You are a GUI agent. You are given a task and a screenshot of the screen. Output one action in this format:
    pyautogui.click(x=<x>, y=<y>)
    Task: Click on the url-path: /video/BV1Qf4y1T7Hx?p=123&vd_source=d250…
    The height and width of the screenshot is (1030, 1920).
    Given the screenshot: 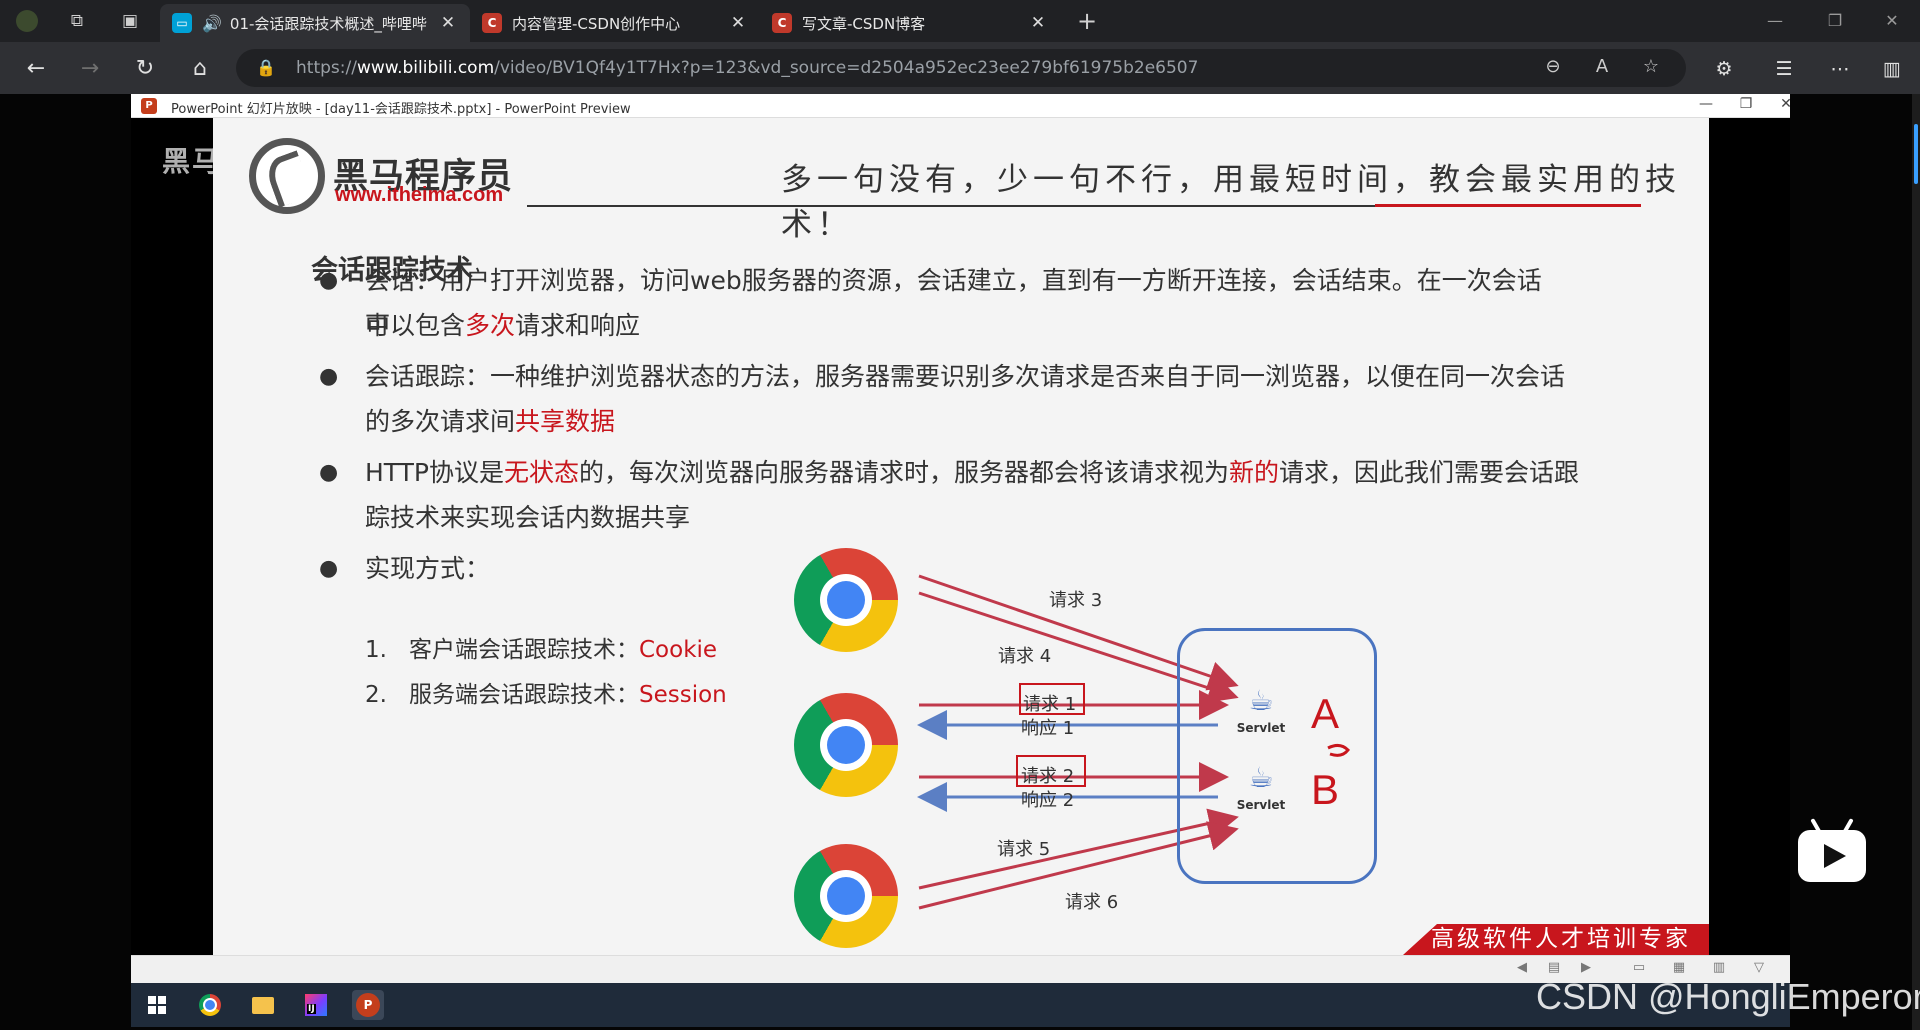 What is the action you would take?
    pyautogui.click(x=846, y=68)
    